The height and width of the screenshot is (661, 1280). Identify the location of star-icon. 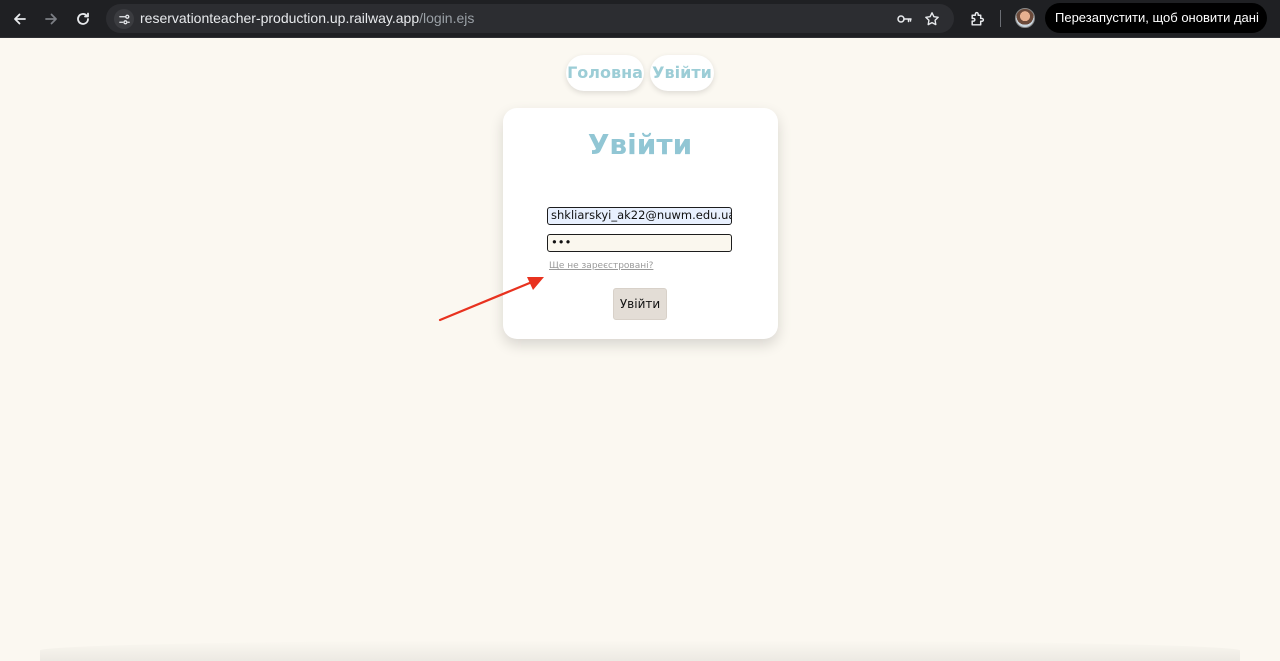
(932, 19).